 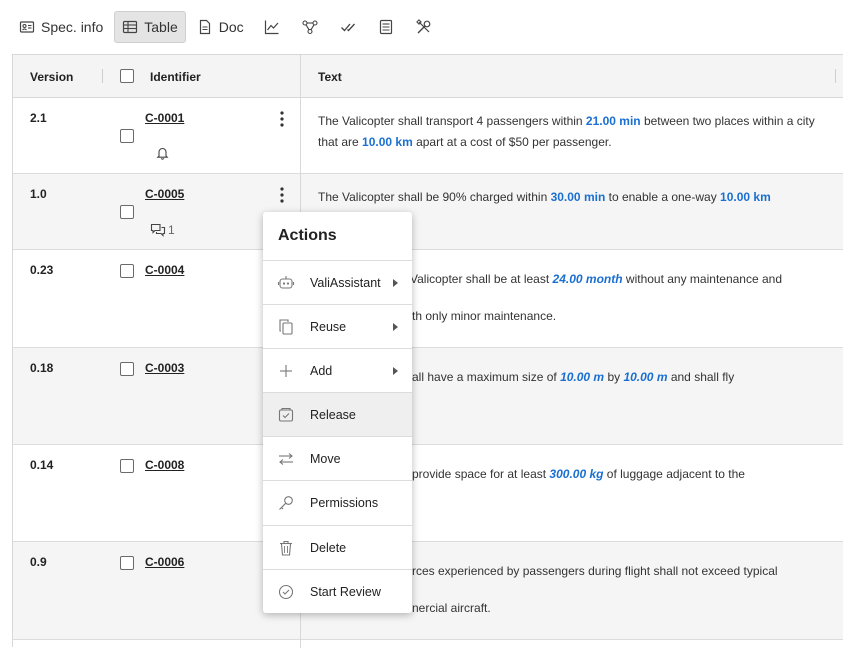 What do you see at coordinates (424, 27) in the screenshot?
I see `tools-view-button` at bounding box center [424, 27].